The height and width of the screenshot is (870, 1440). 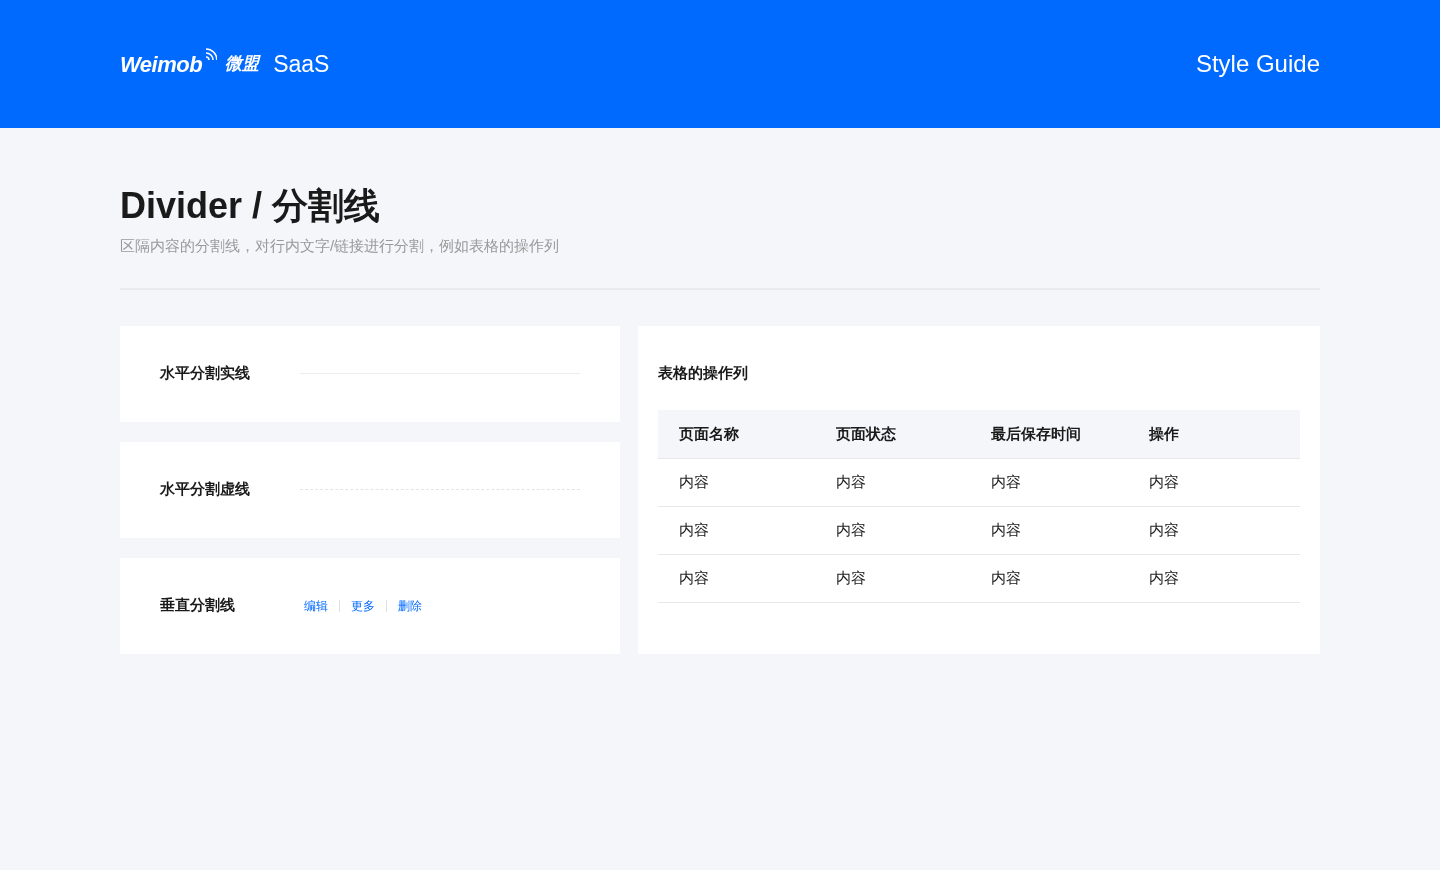 I want to click on column-header: 操作, so click(x=1214, y=434).